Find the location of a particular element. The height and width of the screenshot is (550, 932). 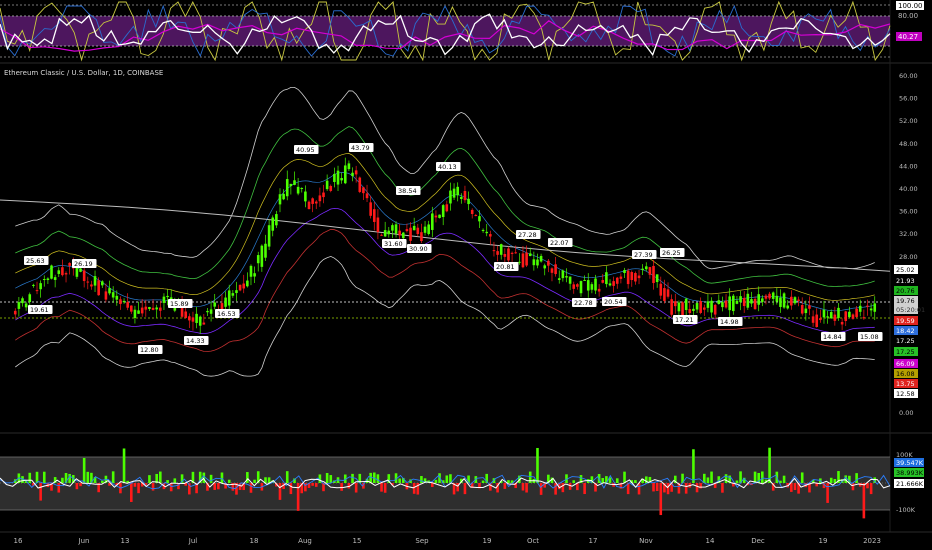

price-label: 15.89 is located at coordinates (179, 304).